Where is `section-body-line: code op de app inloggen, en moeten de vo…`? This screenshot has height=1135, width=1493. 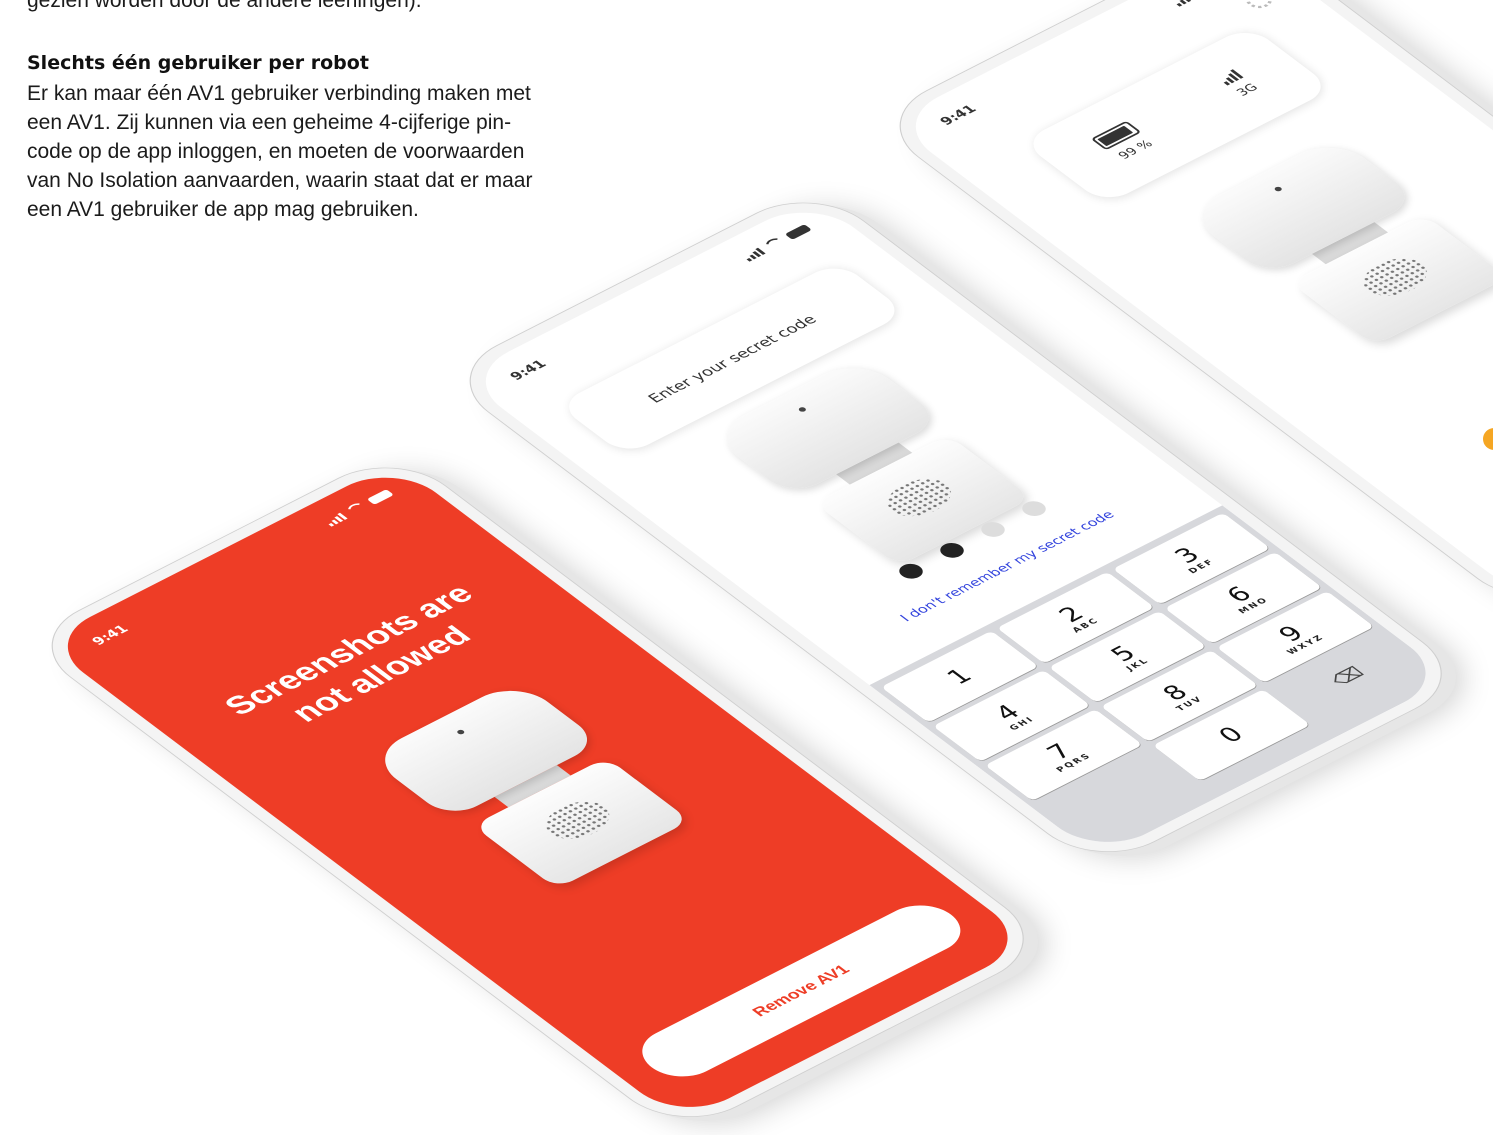 section-body-line: code op de app inloggen, en moeten de vo… is located at coordinates (276, 151).